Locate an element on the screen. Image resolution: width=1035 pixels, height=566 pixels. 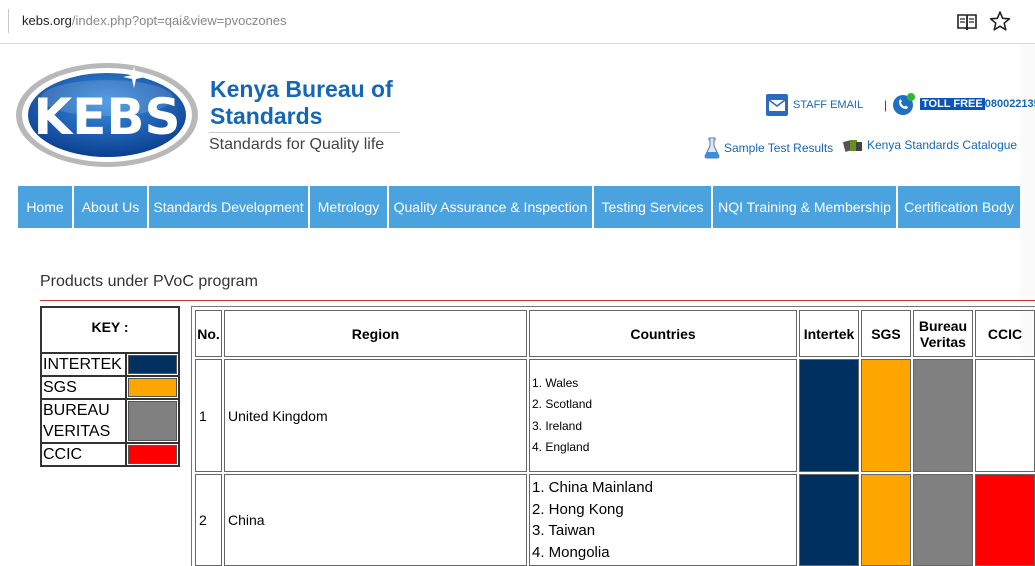
toll-free-link: TOLL FREE 0800221350 is located at coordinates (963, 104).